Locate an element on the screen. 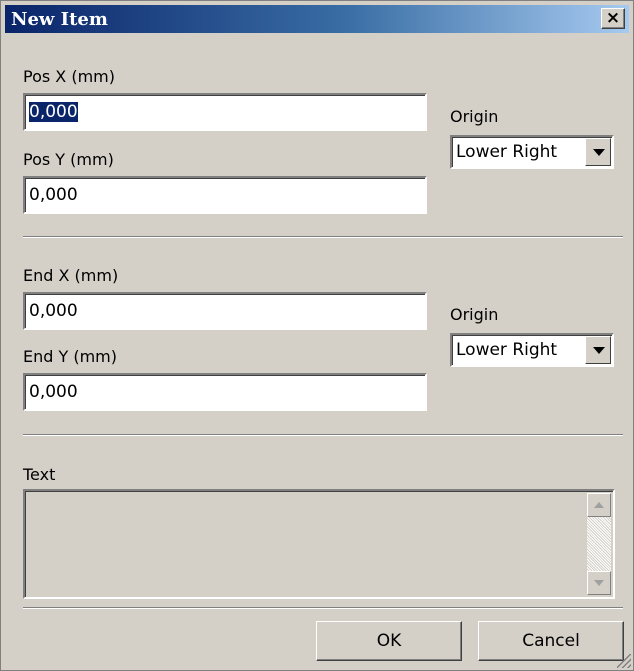 The width and height of the screenshot is (634, 671). start-origin-label: Origin is located at coordinates (474, 116).